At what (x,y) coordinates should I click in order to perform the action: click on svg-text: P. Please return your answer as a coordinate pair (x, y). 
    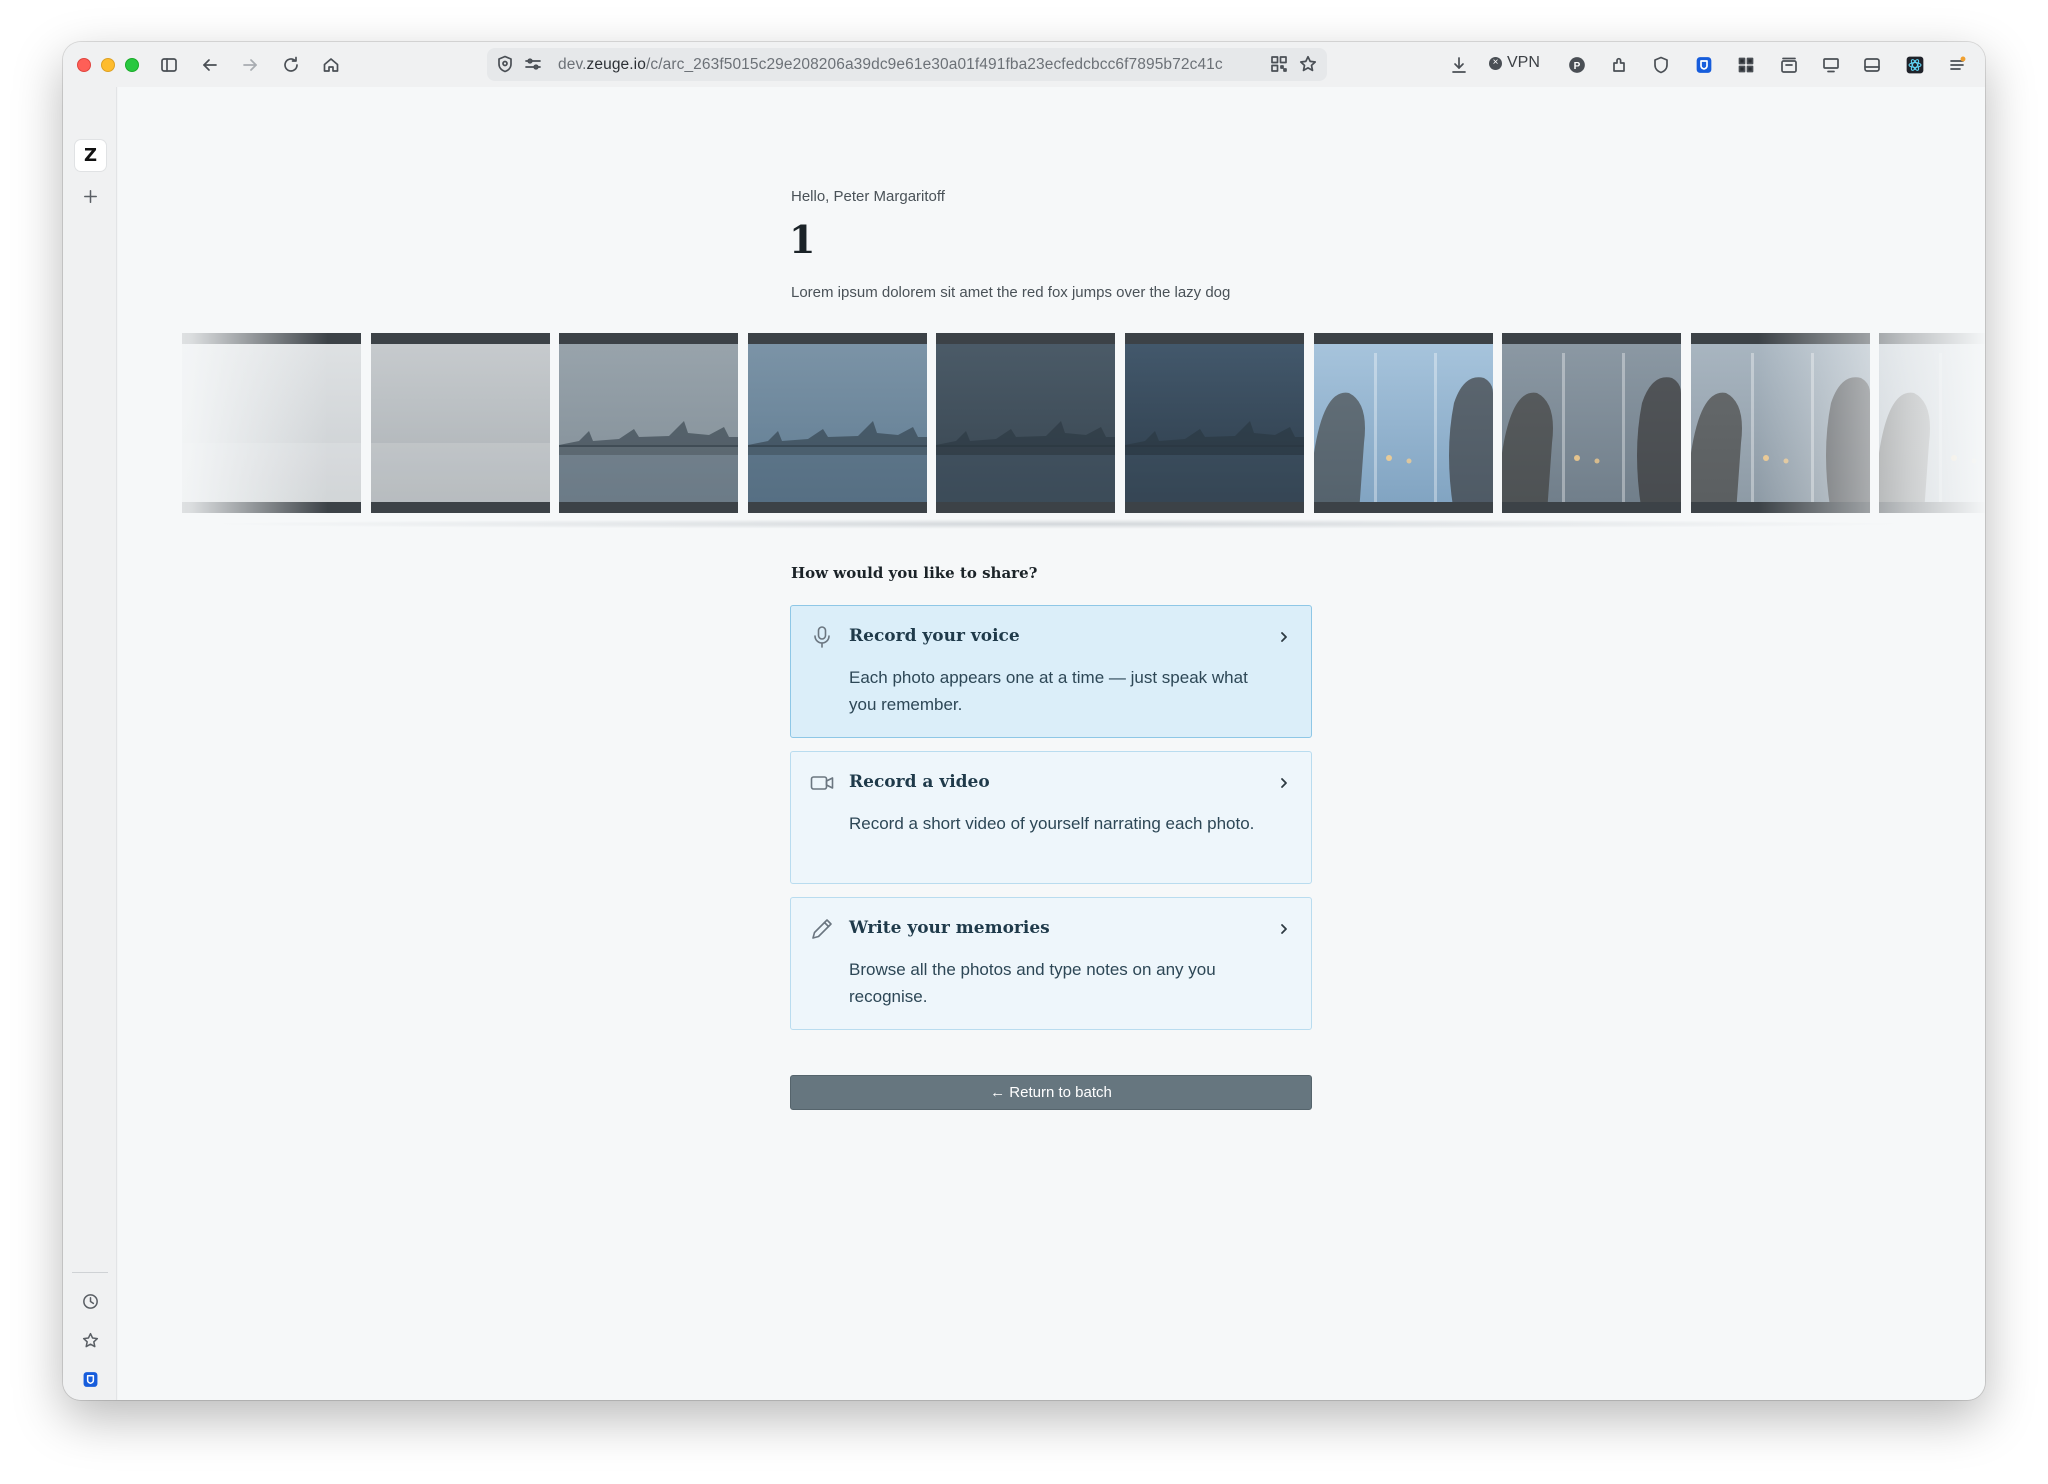
    Looking at the image, I should click on (1577, 66).